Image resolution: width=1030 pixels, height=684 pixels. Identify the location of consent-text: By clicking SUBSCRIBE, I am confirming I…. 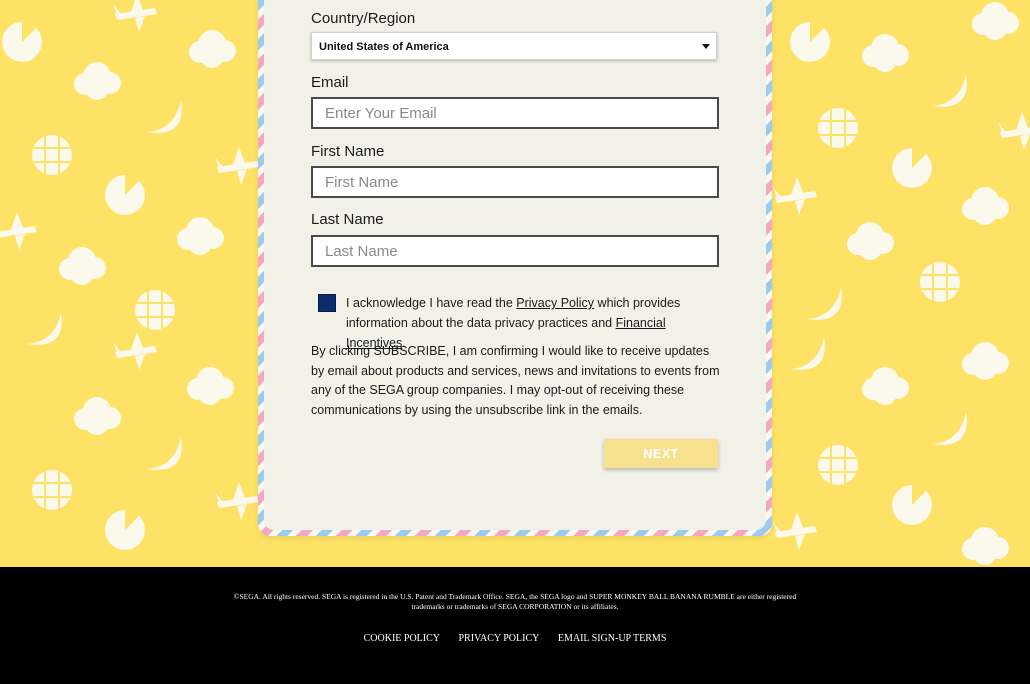
(515, 380).